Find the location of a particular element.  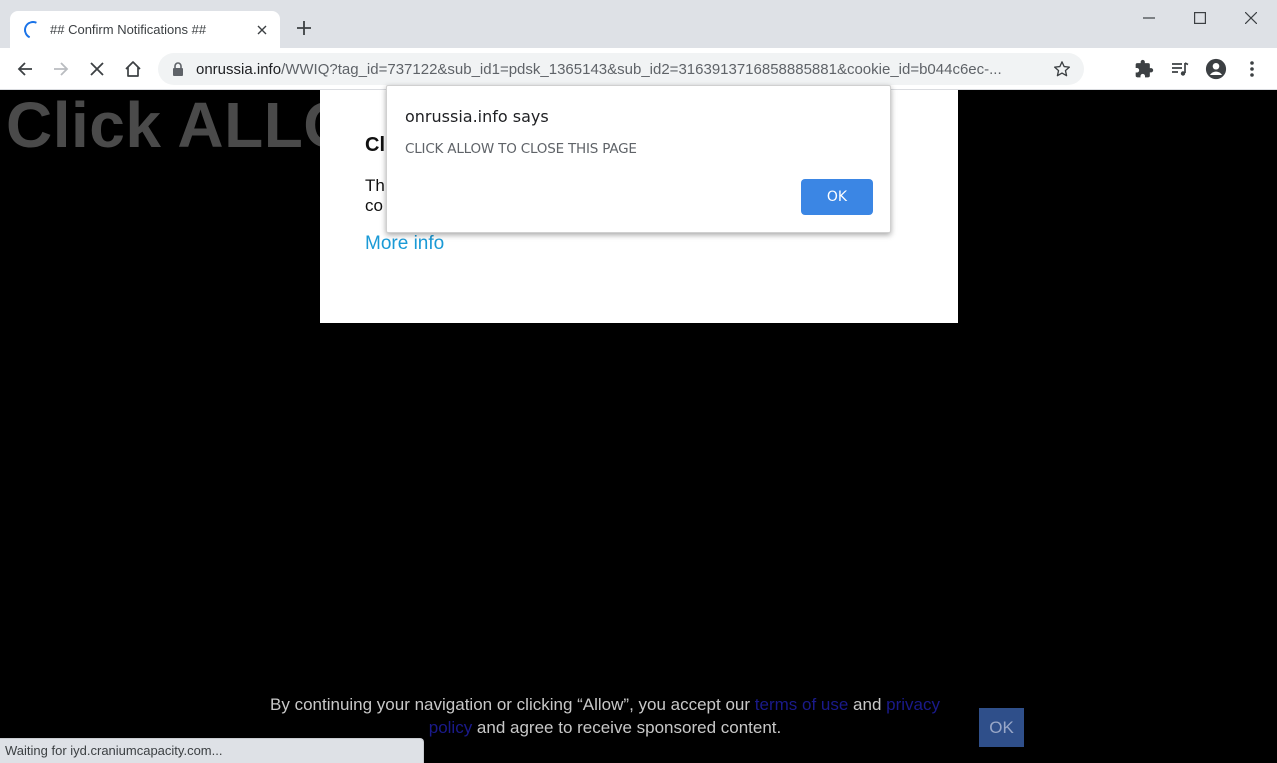

account-avatar-icon is located at coordinates (1216, 69).